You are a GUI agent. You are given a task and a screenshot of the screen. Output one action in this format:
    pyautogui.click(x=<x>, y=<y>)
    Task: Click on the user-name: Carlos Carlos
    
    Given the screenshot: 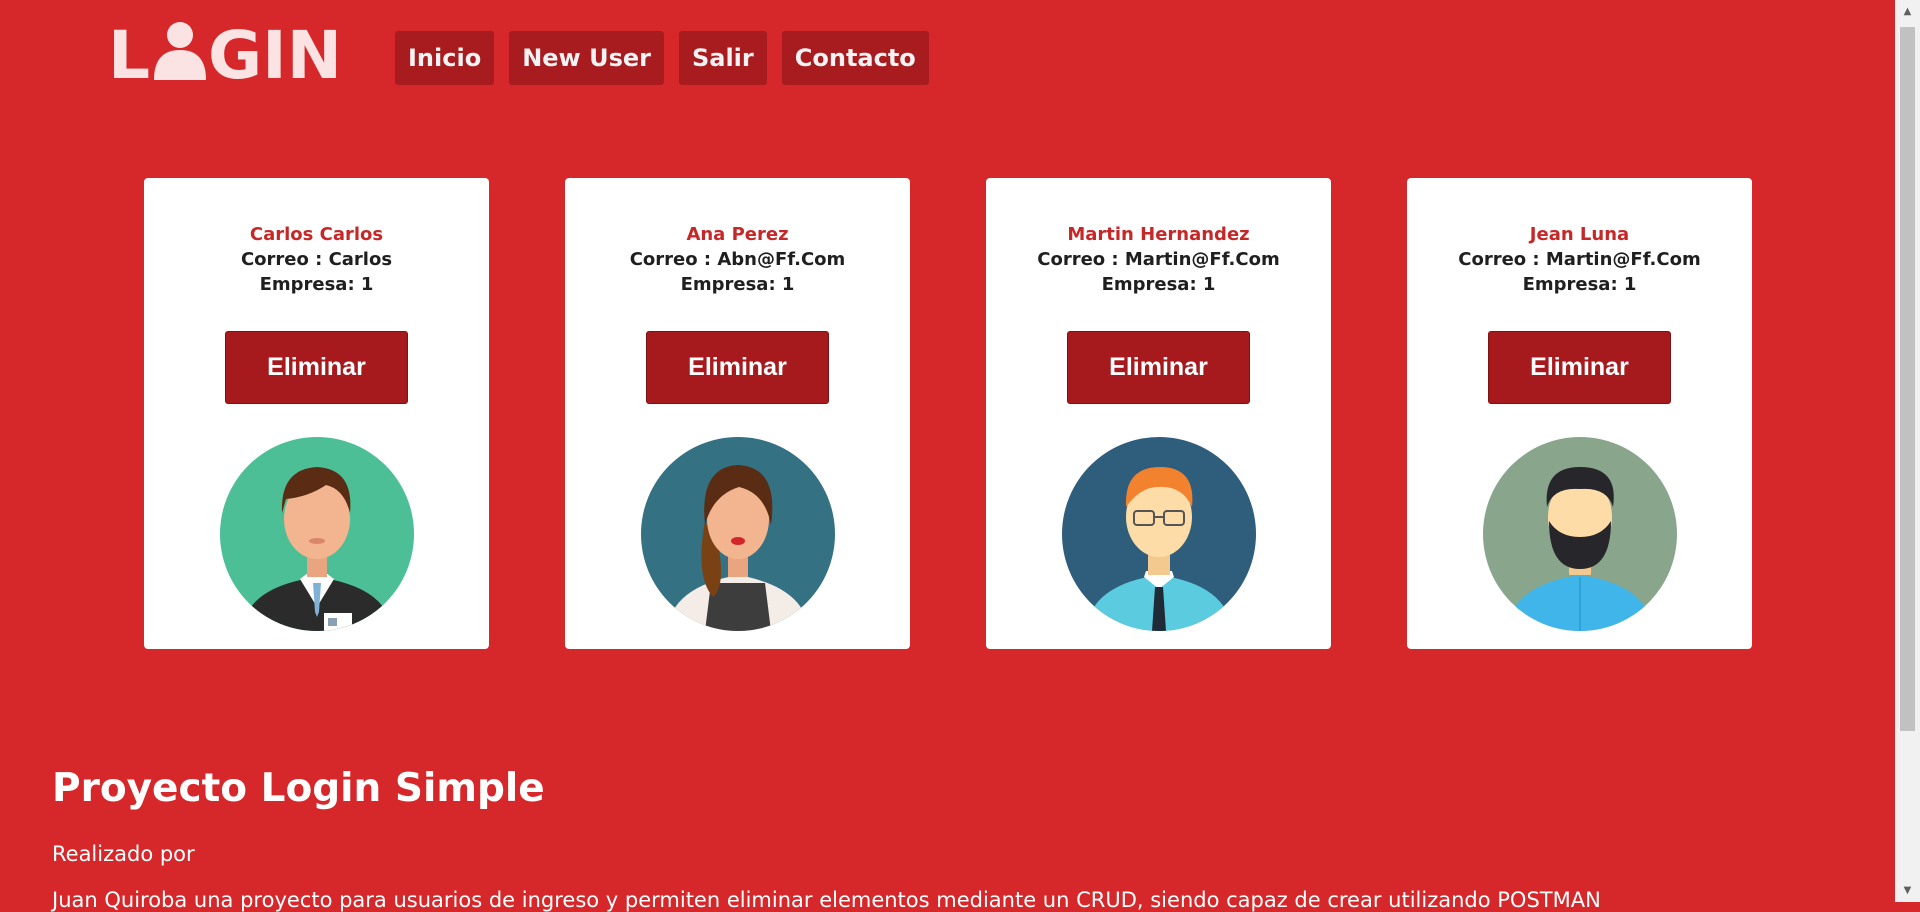 What is the action you would take?
    pyautogui.click(x=316, y=234)
    